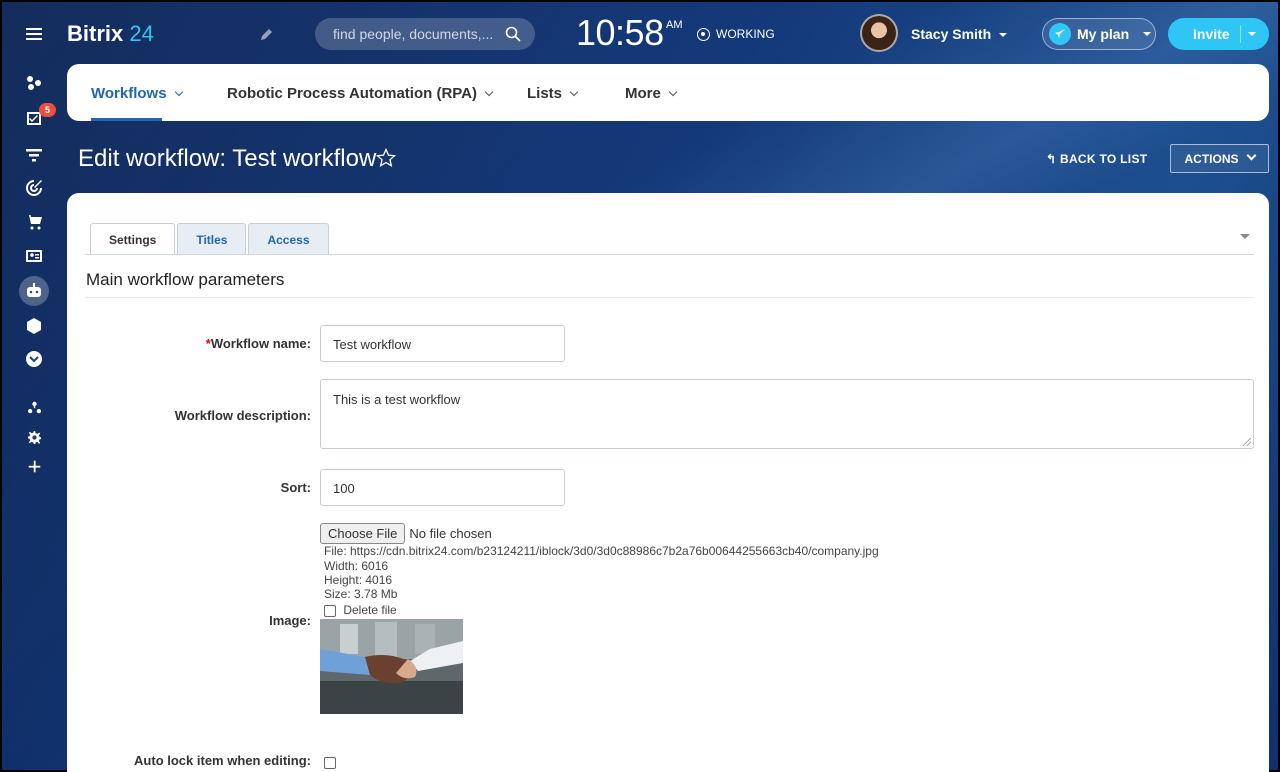 The image size is (1280, 772). I want to click on more-icon, so click(34, 359).